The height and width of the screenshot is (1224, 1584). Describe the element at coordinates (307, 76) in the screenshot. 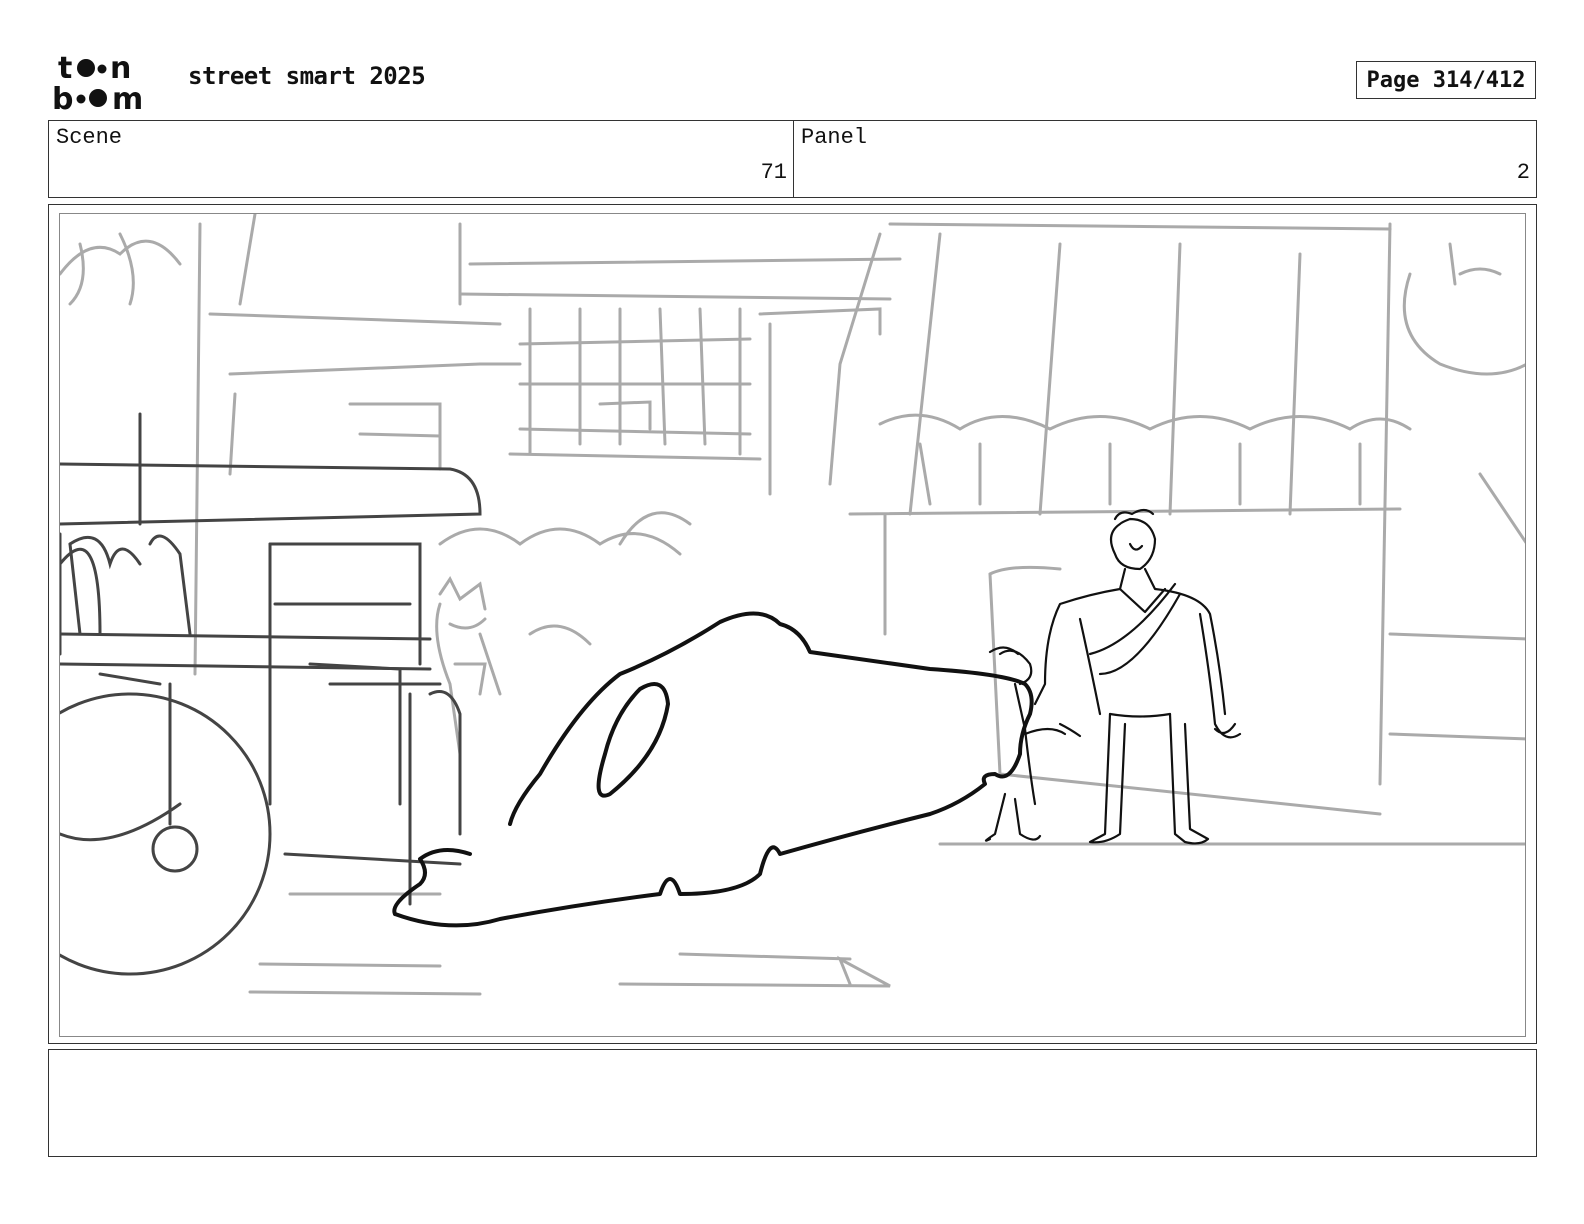

I see `project-title: street smart 2025` at that location.